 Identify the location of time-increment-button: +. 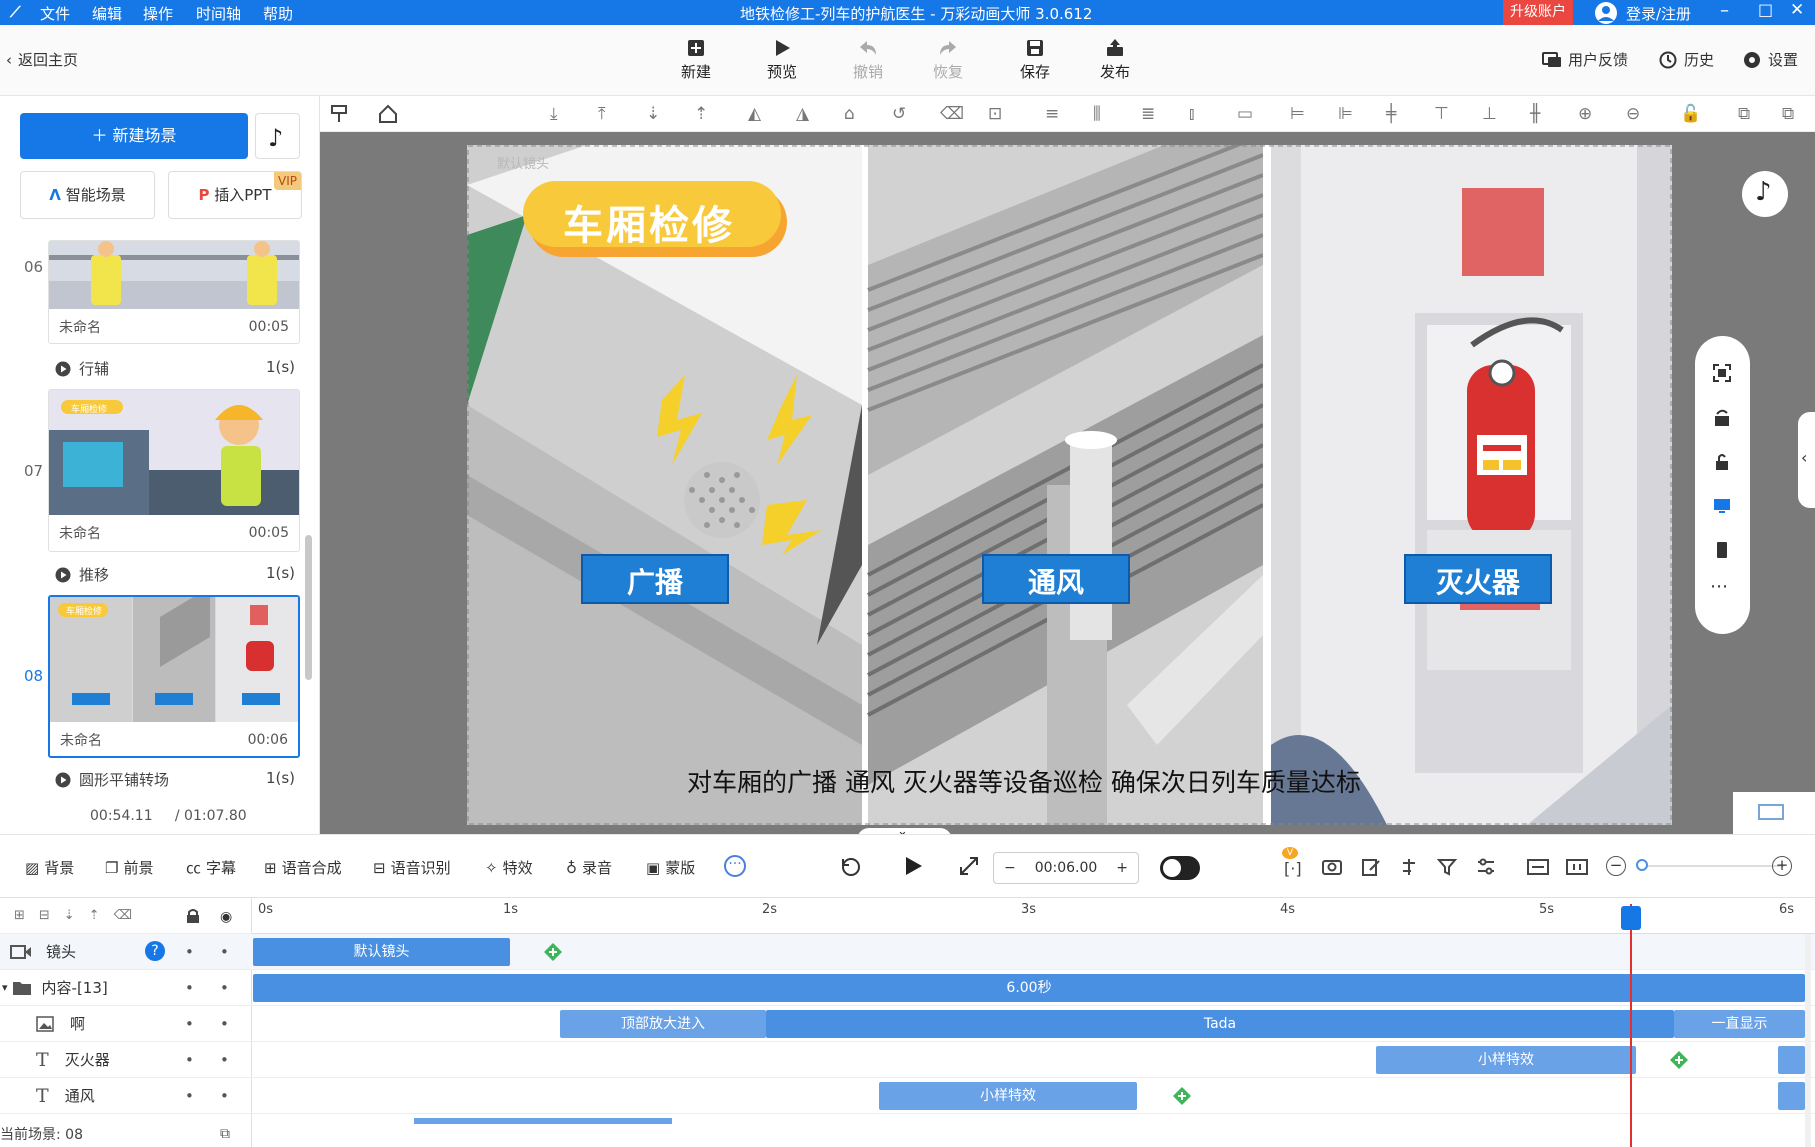
(1122, 868).